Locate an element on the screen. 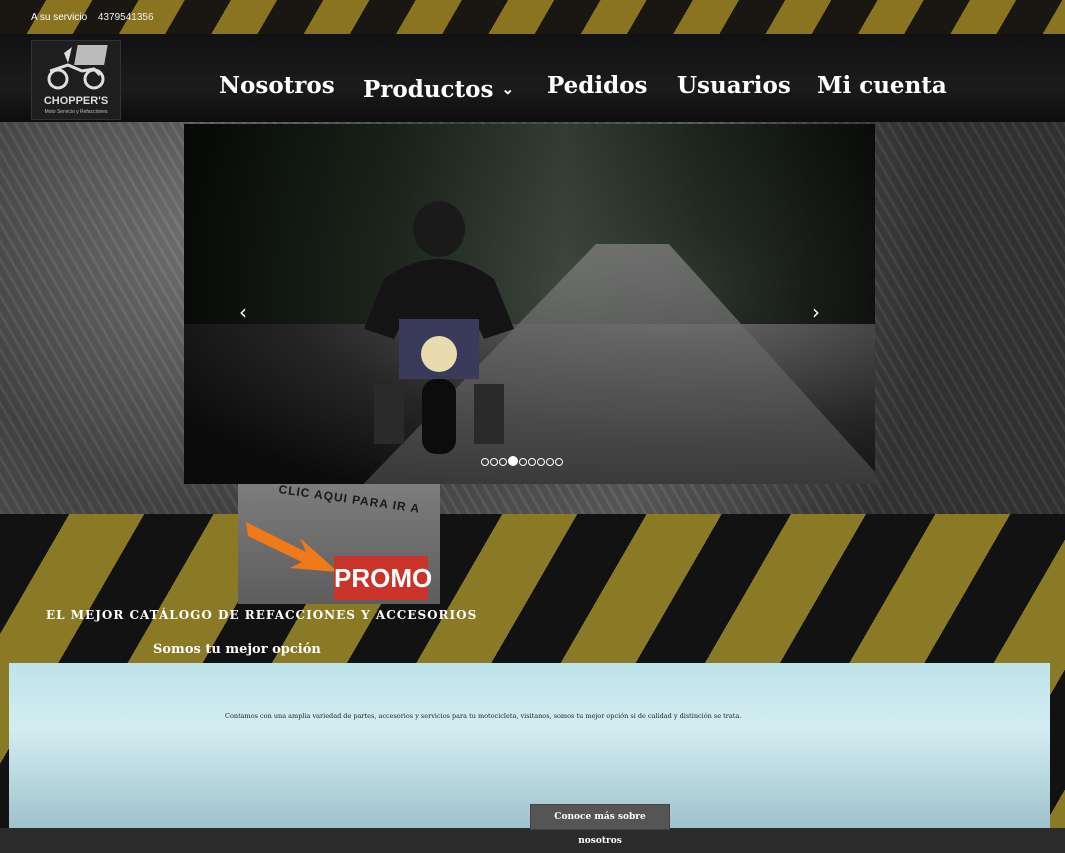 This screenshot has width=1065, height=853. chevron-down-icon: ⌄ is located at coordinates (508, 89).